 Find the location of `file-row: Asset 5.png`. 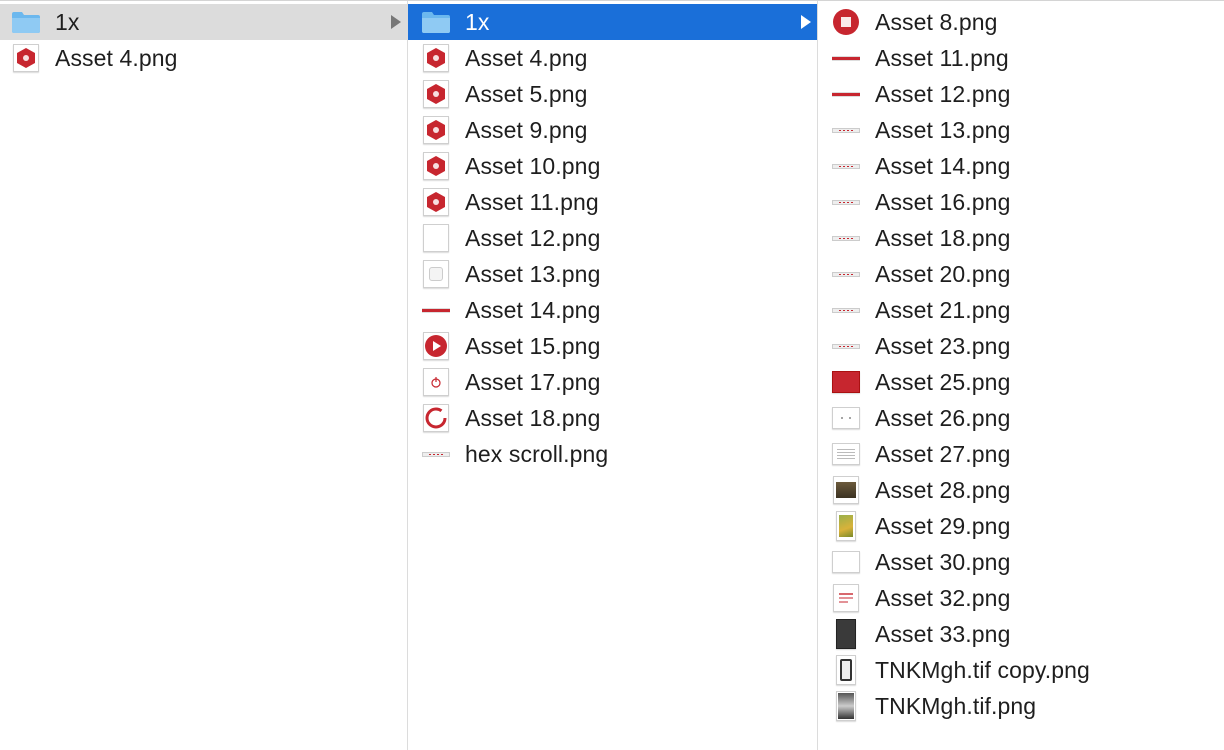

file-row: Asset 5.png is located at coordinates (612, 94).